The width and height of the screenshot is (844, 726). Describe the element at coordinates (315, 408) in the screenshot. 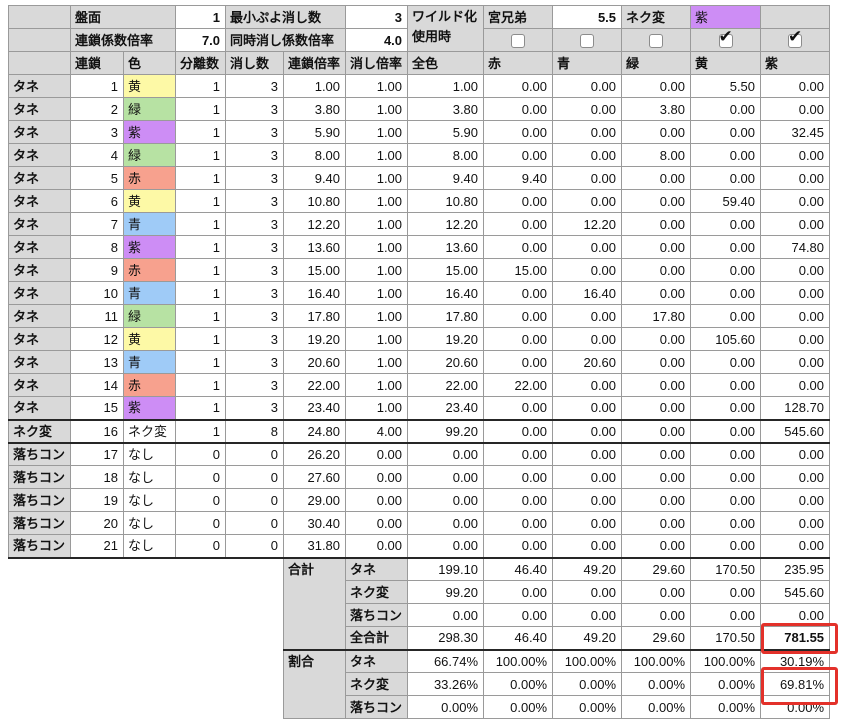

I see `cell-chain-multiplier: 23.40` at that location.